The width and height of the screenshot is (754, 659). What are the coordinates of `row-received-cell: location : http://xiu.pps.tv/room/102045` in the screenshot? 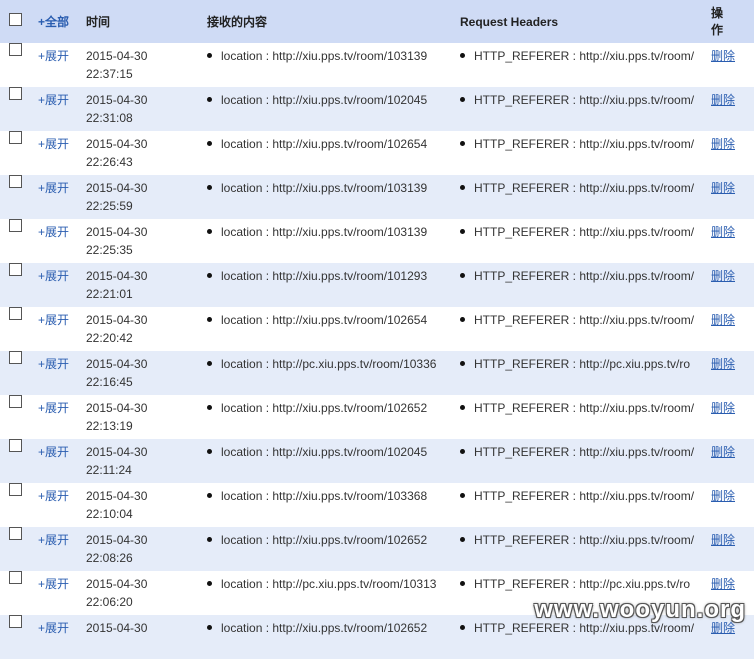 It's located at (329, 461).